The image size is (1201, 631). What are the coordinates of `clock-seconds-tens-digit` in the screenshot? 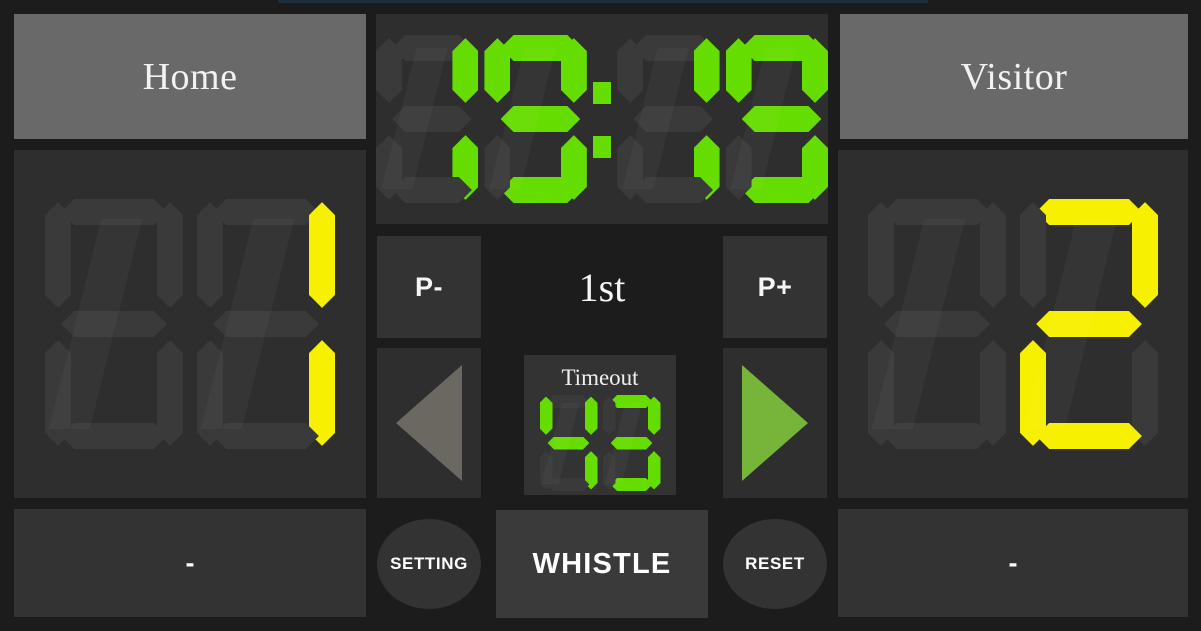 It's located at (668, 119).